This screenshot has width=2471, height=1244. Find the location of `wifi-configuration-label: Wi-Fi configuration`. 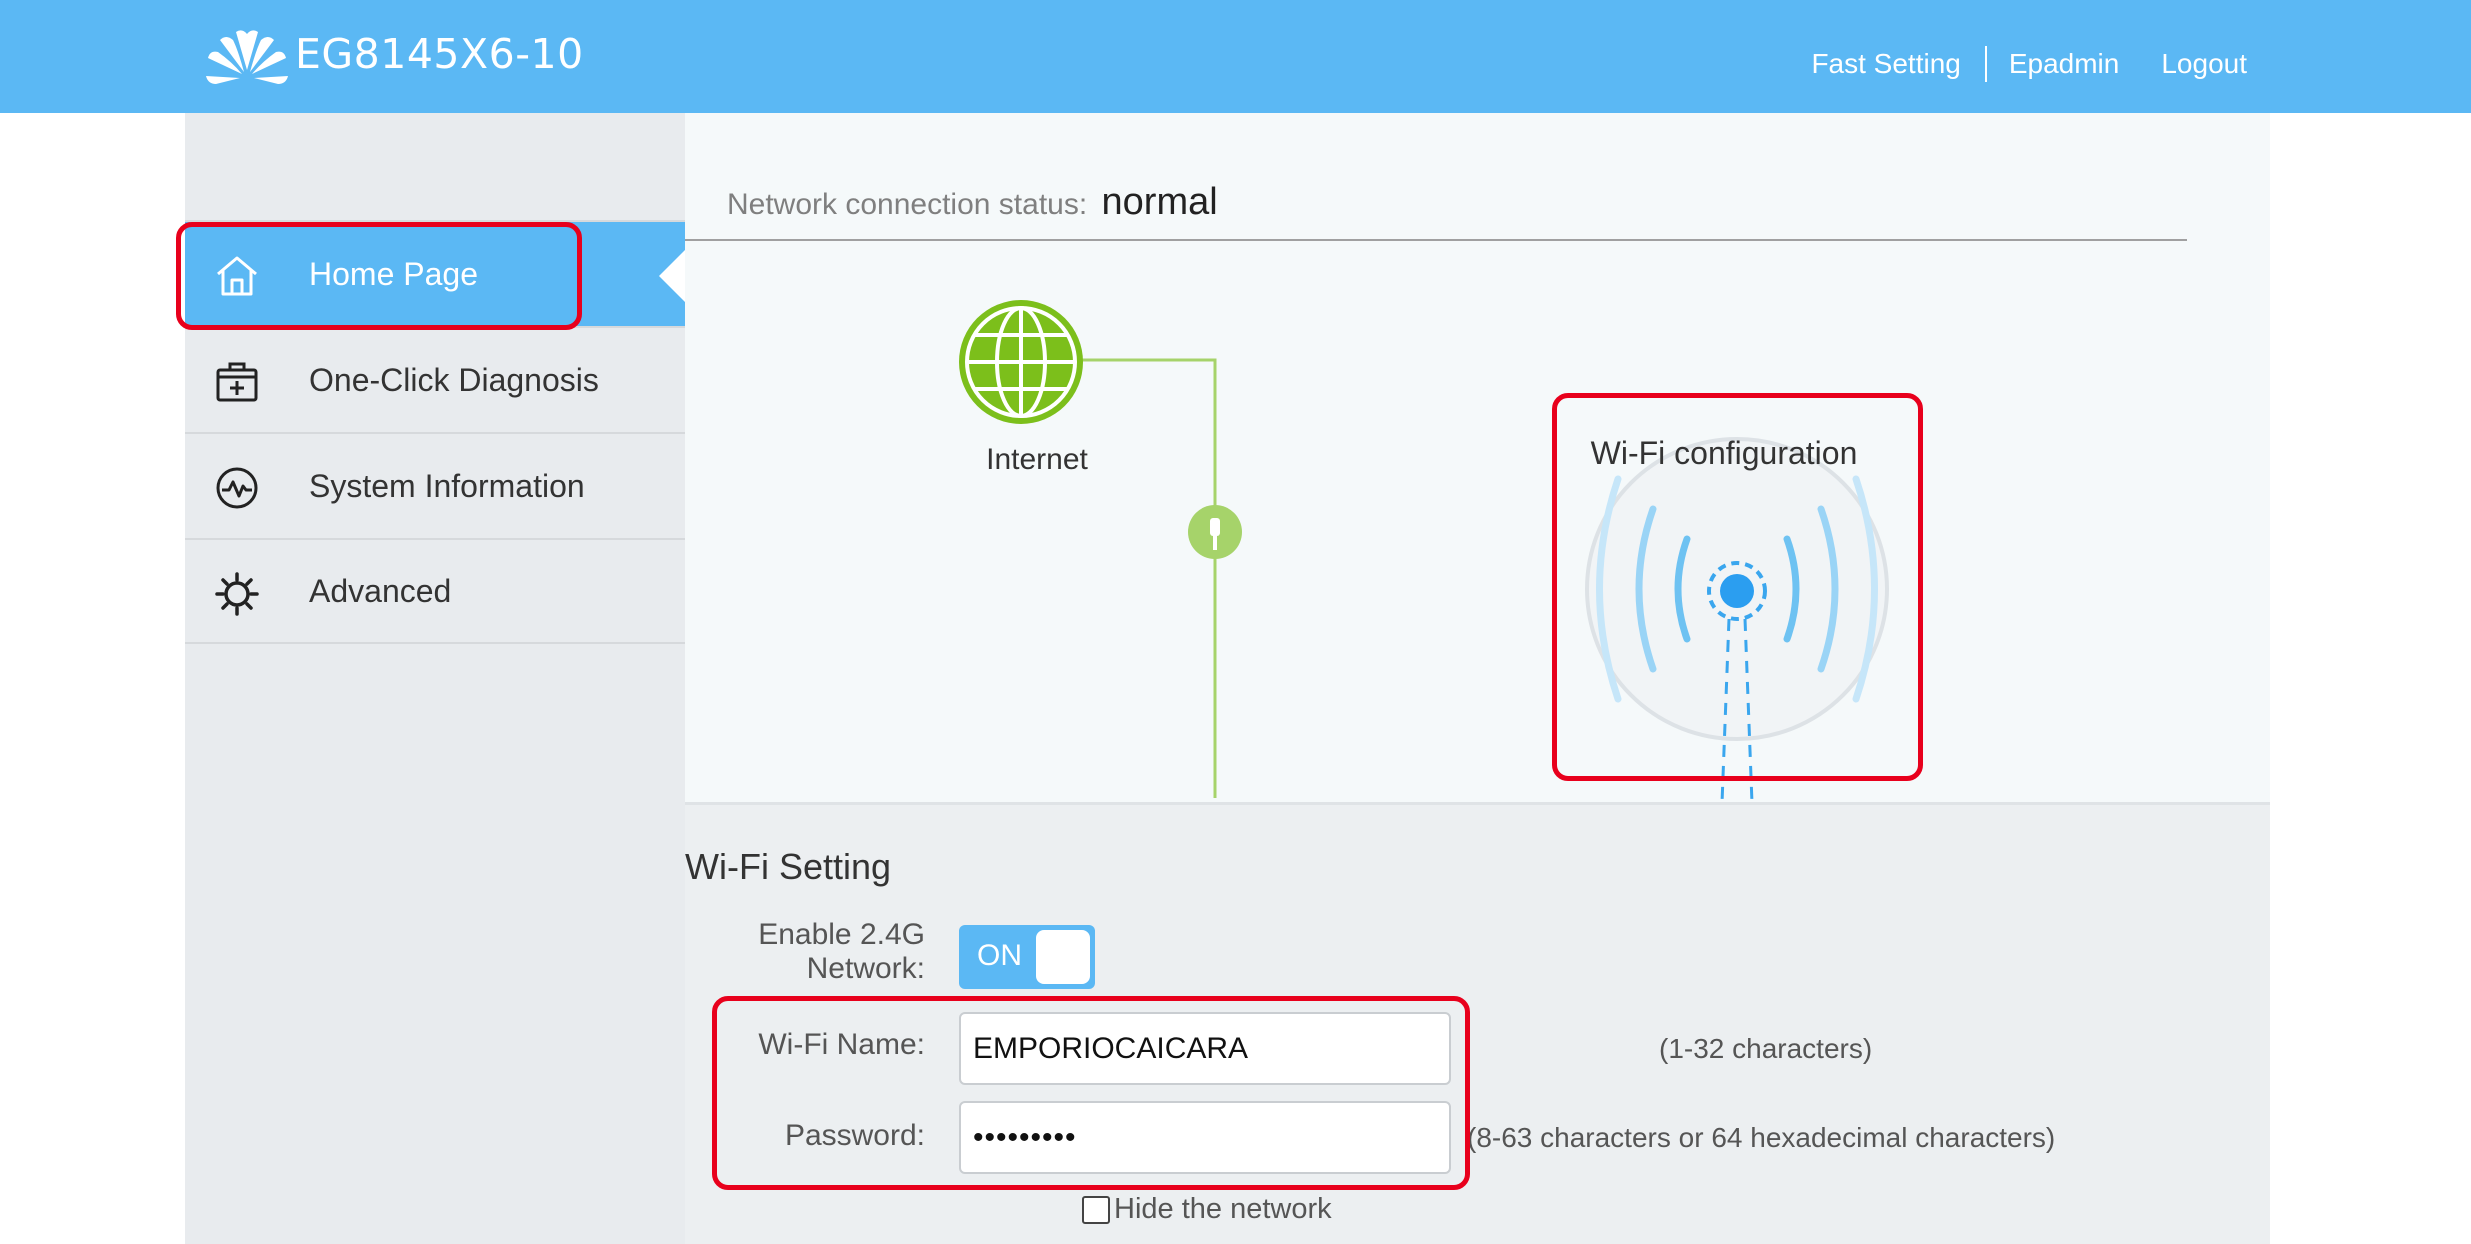

wifi-configuration-label: Wi-Fi configuration is located at coordinates (1724, 453).